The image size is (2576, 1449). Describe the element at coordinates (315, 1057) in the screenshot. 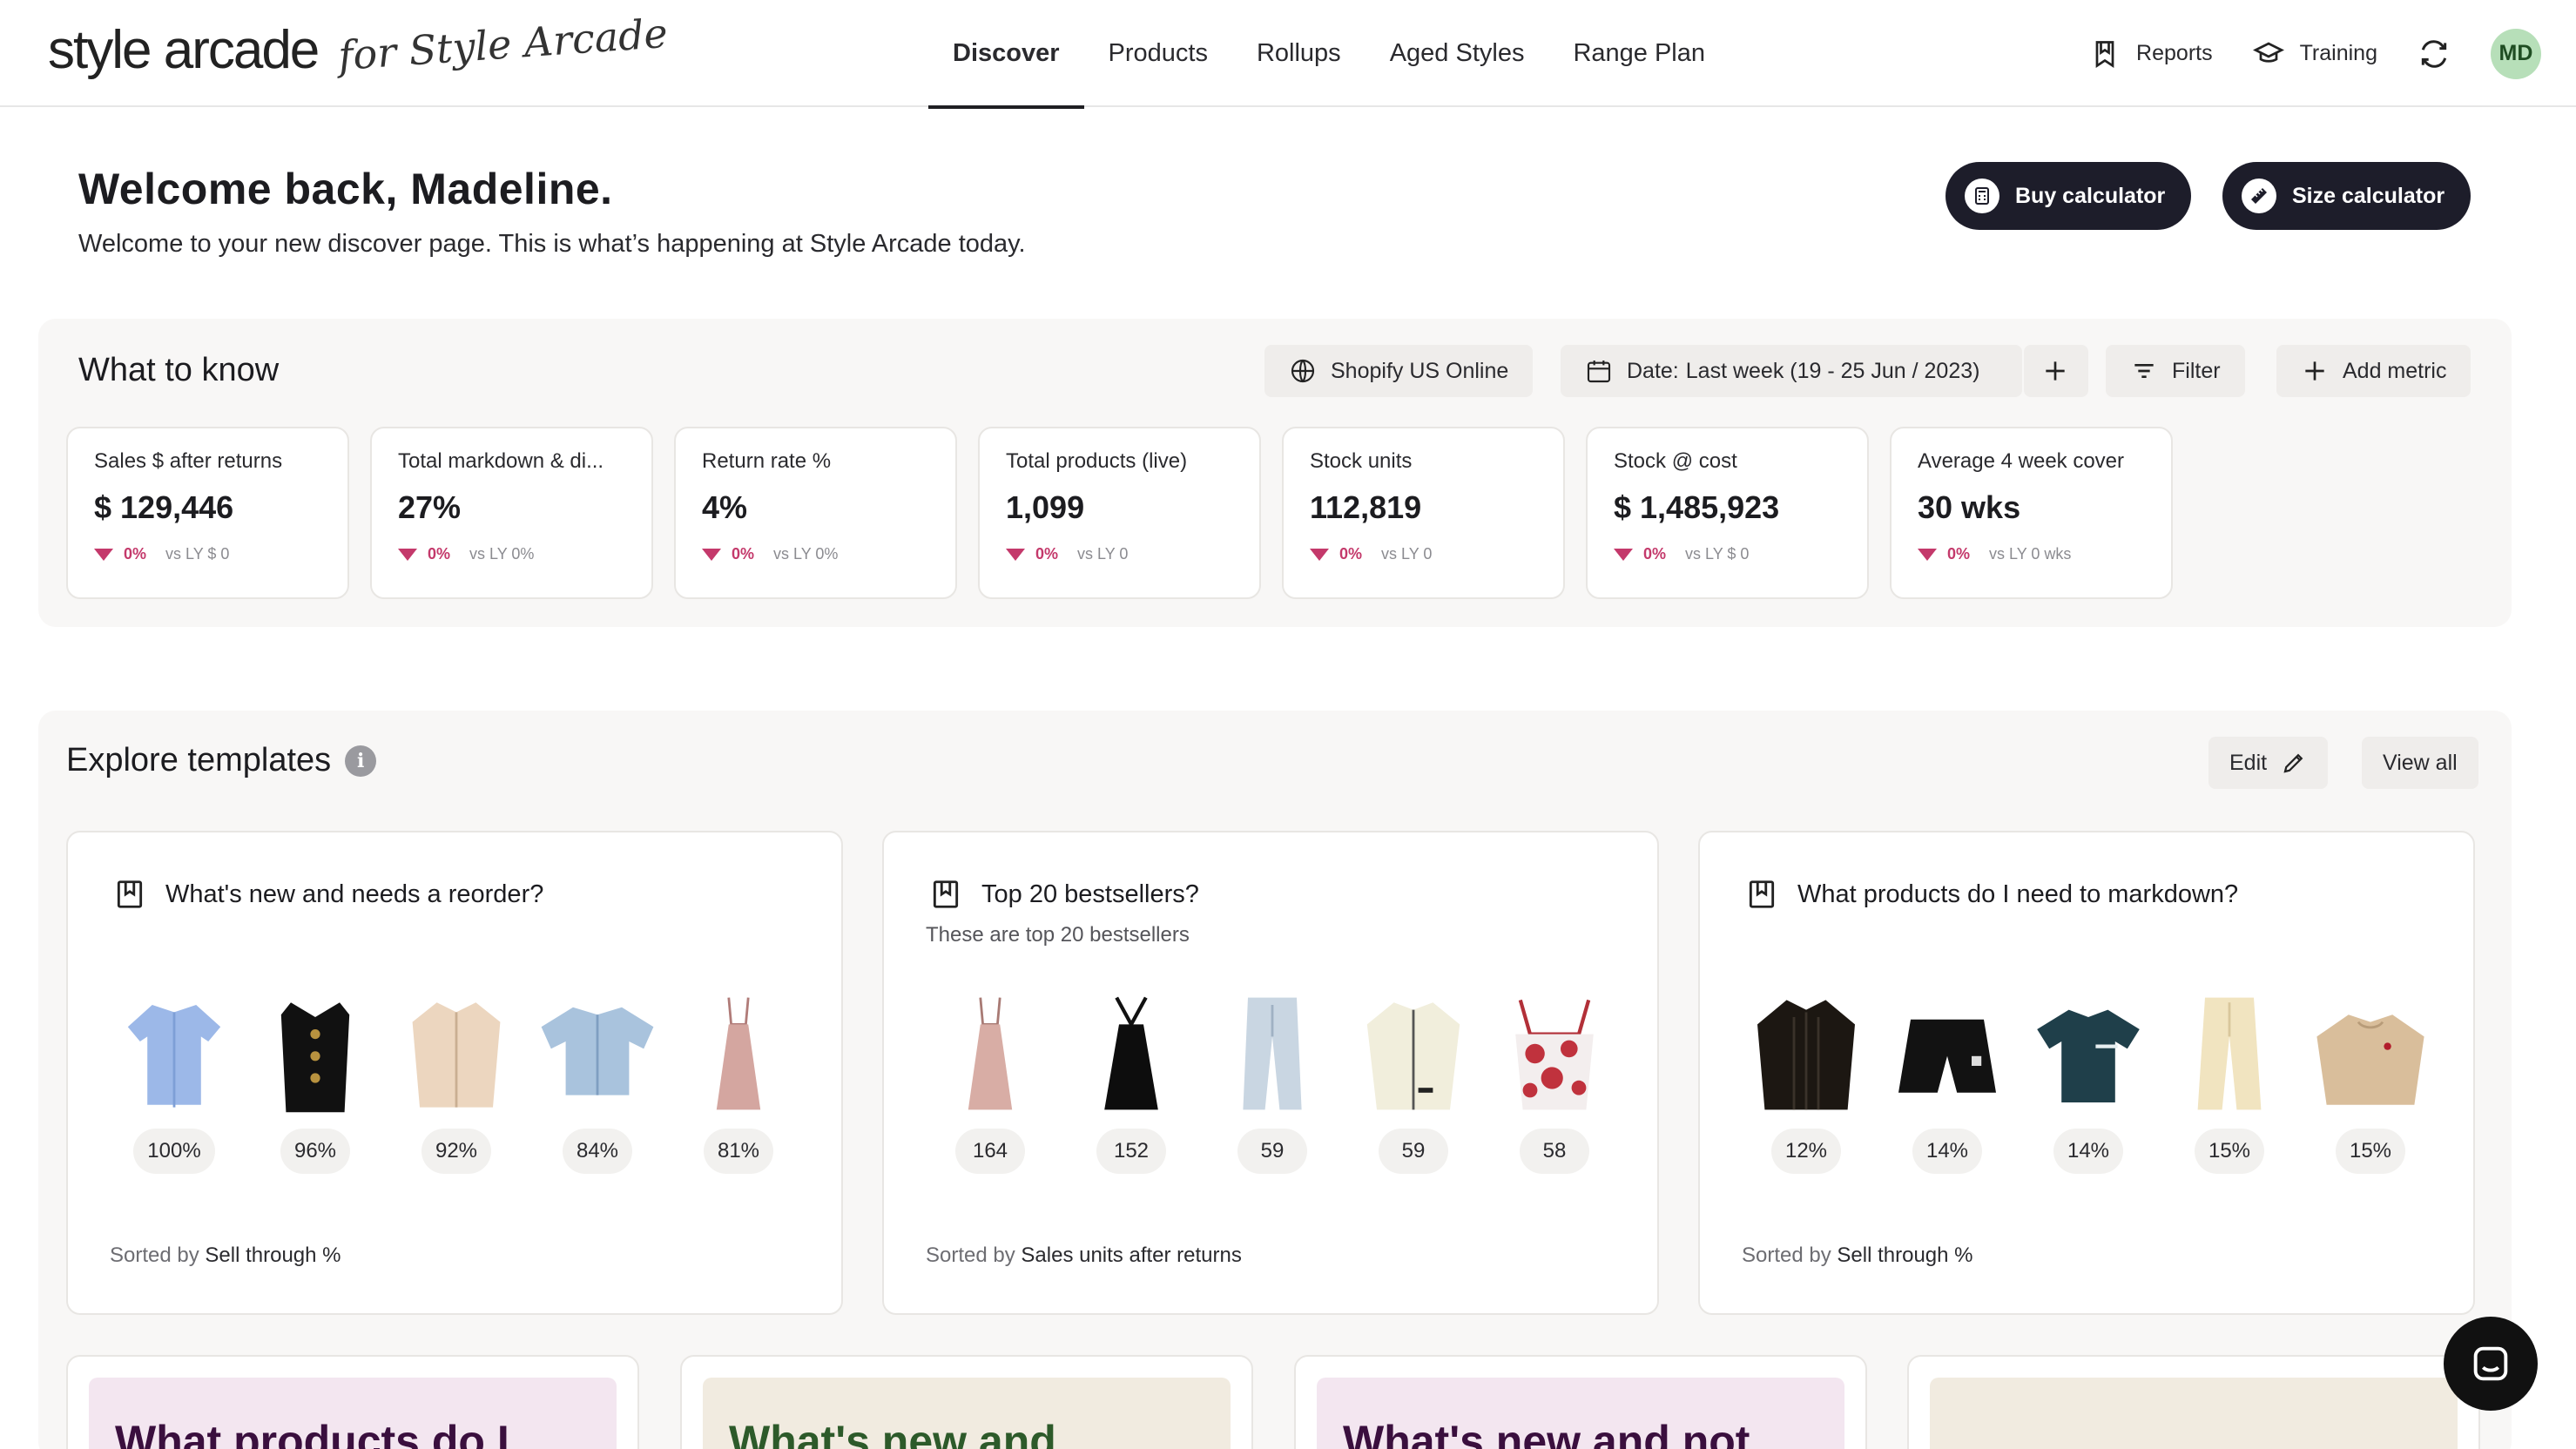

I see `vest-icon` at that location.